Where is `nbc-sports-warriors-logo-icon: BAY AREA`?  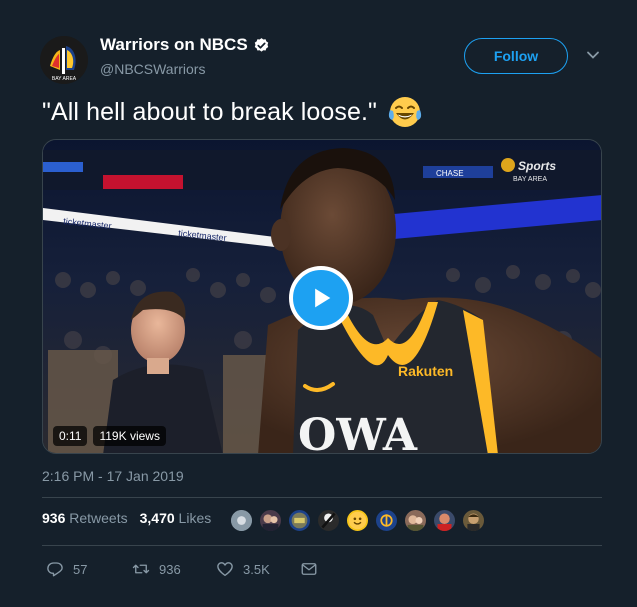
nbc-sports-warriors-logo-icon: BAY AREA is located at coordinates (64, 60).